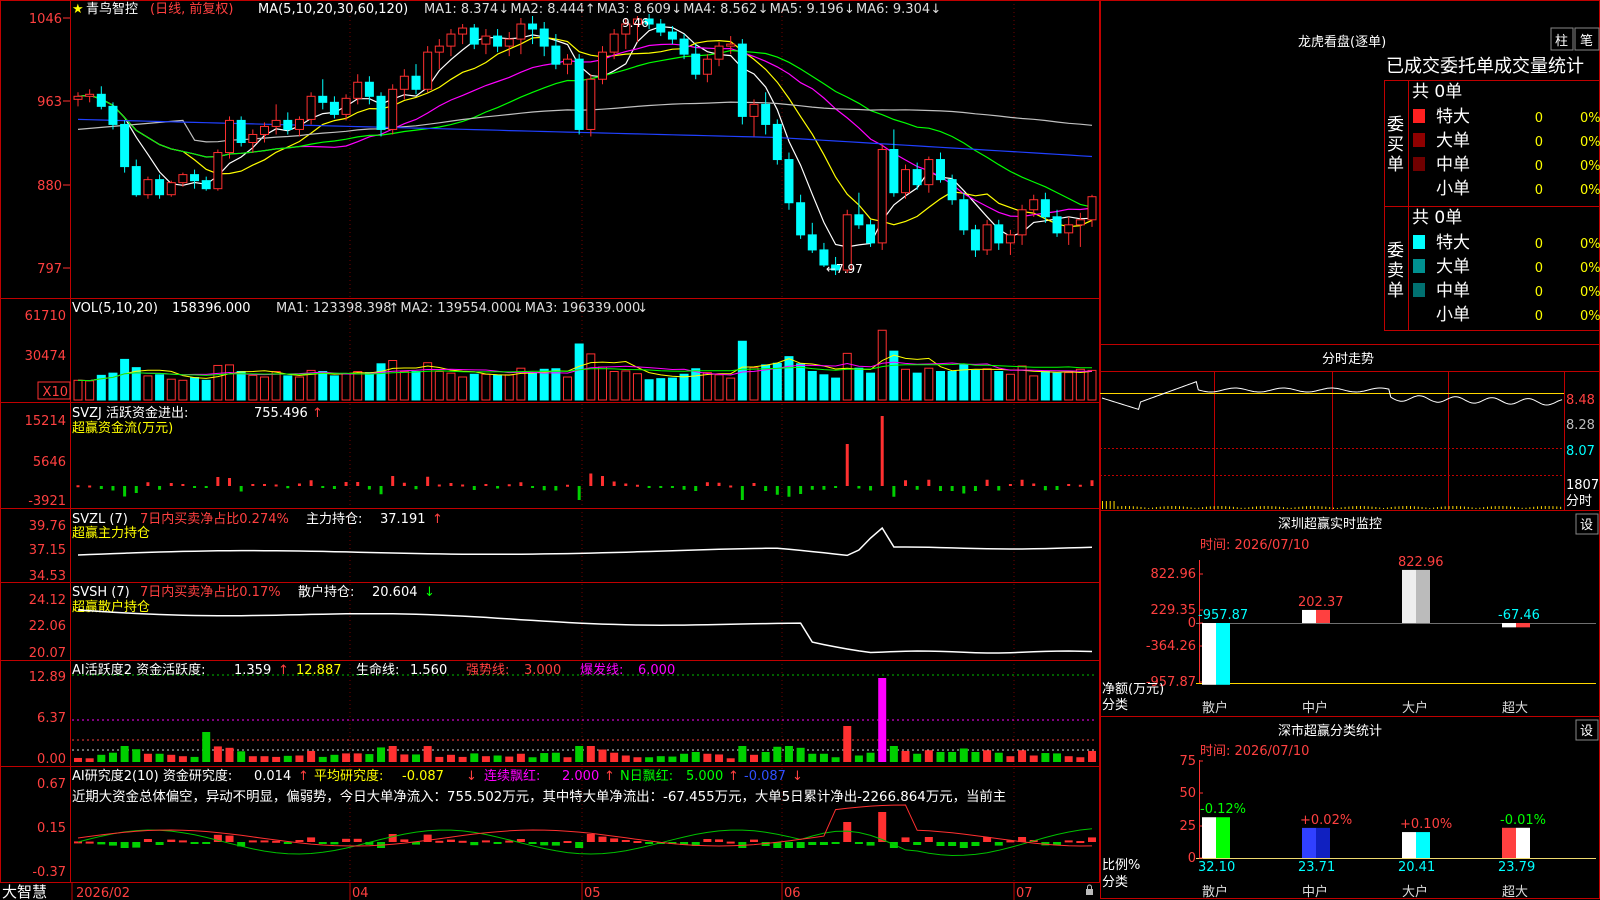  Describe the element at coordinates (1415, 892) in the screenshot. I see `category-label: 大户` at that location.